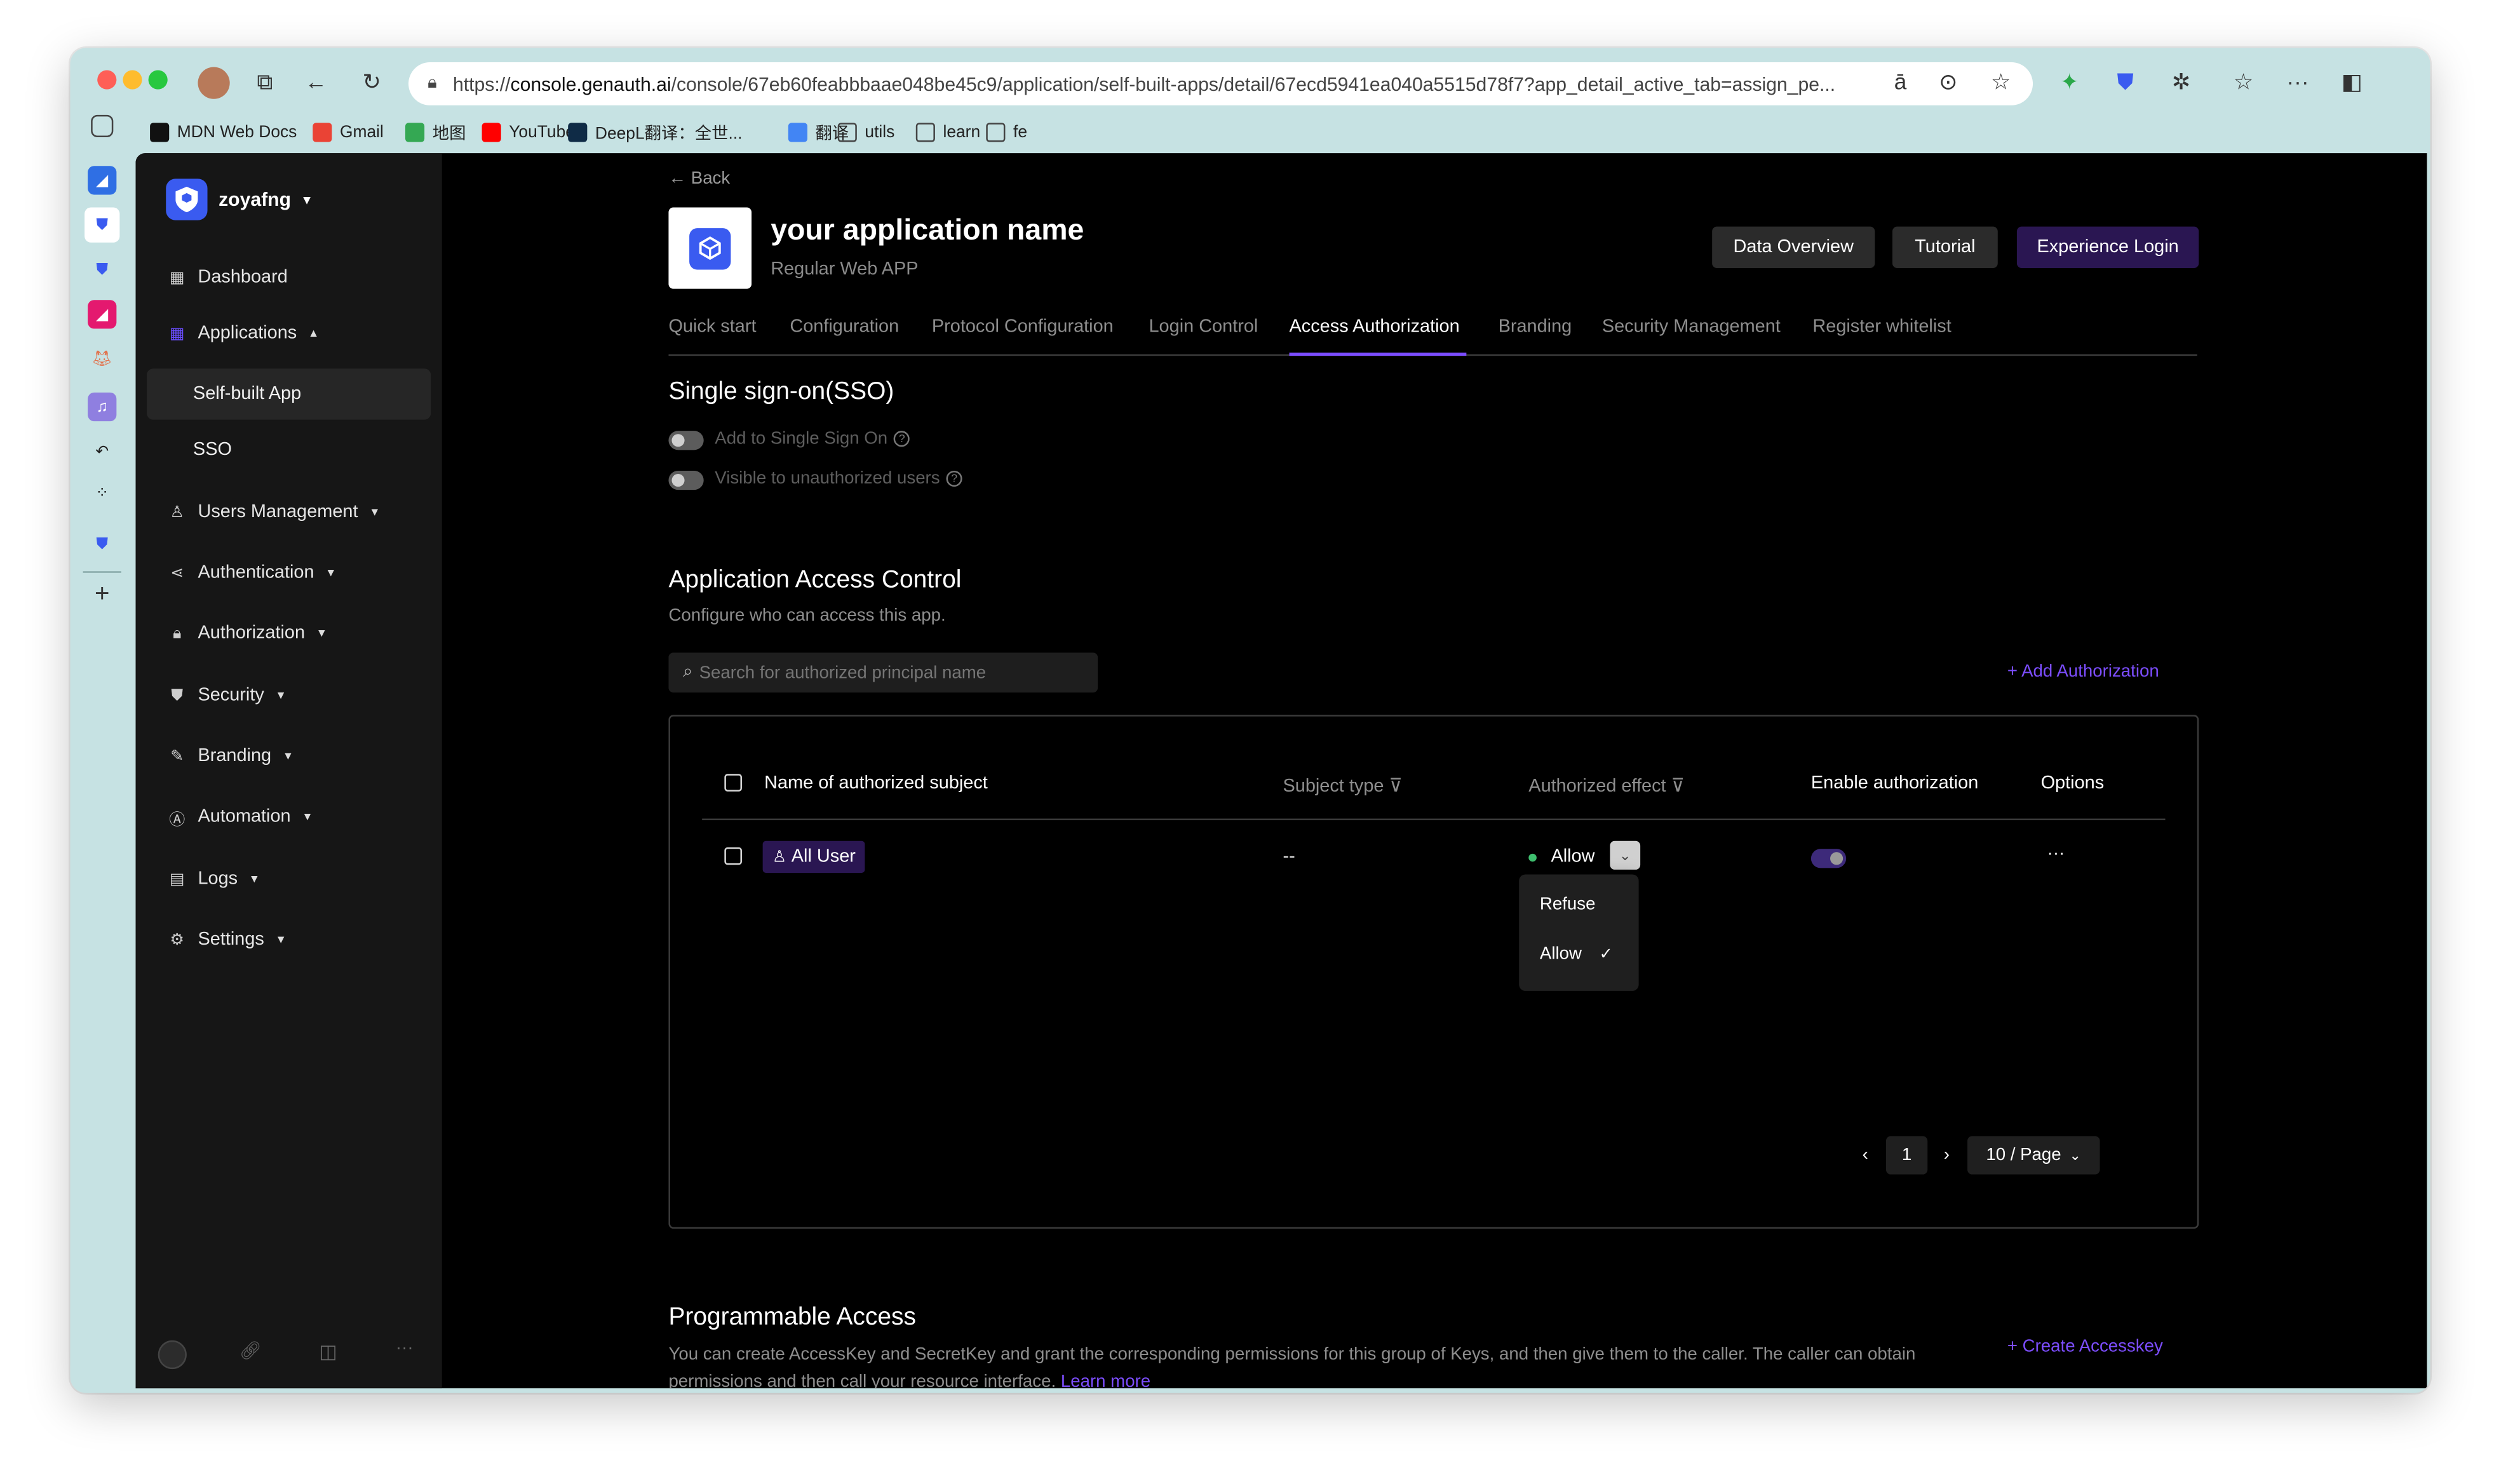 The height and width of the screenshot is (1484, 2494). Describe the element at coordinates (102, 180) in the screenshot. I see `tab-favicon-1: ◢` at that location.